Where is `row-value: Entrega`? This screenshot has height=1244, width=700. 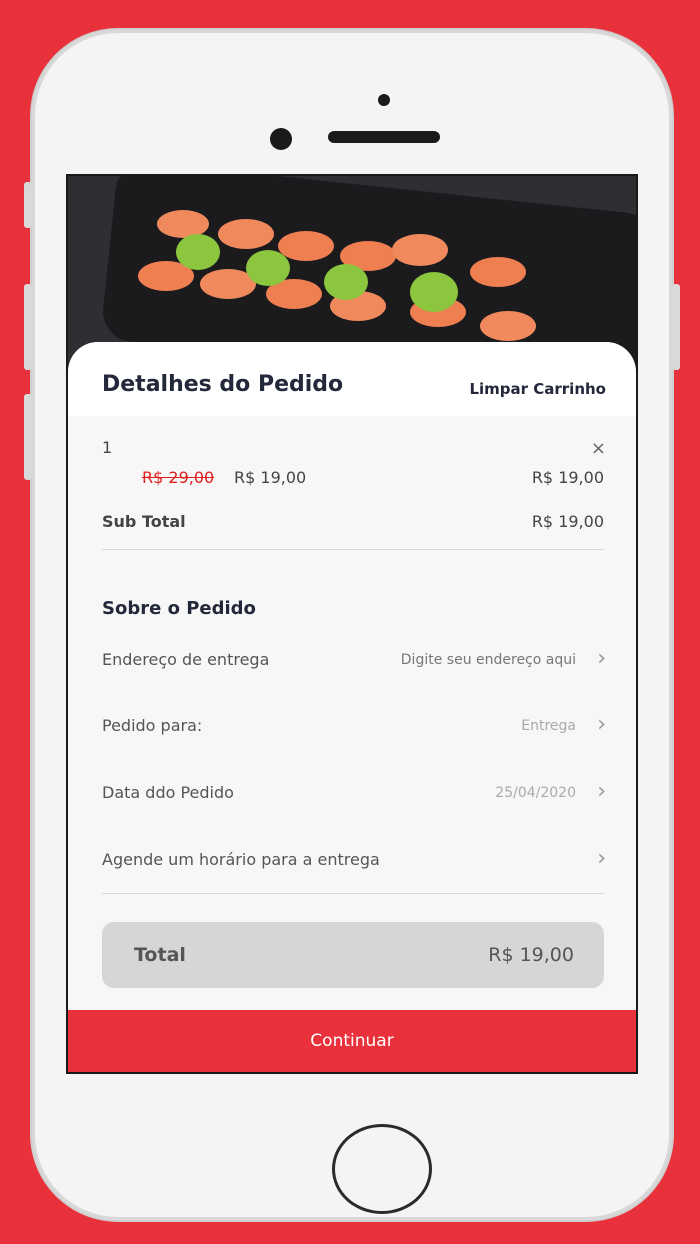
row-value: Entrega is located at coordinates (548, 726).